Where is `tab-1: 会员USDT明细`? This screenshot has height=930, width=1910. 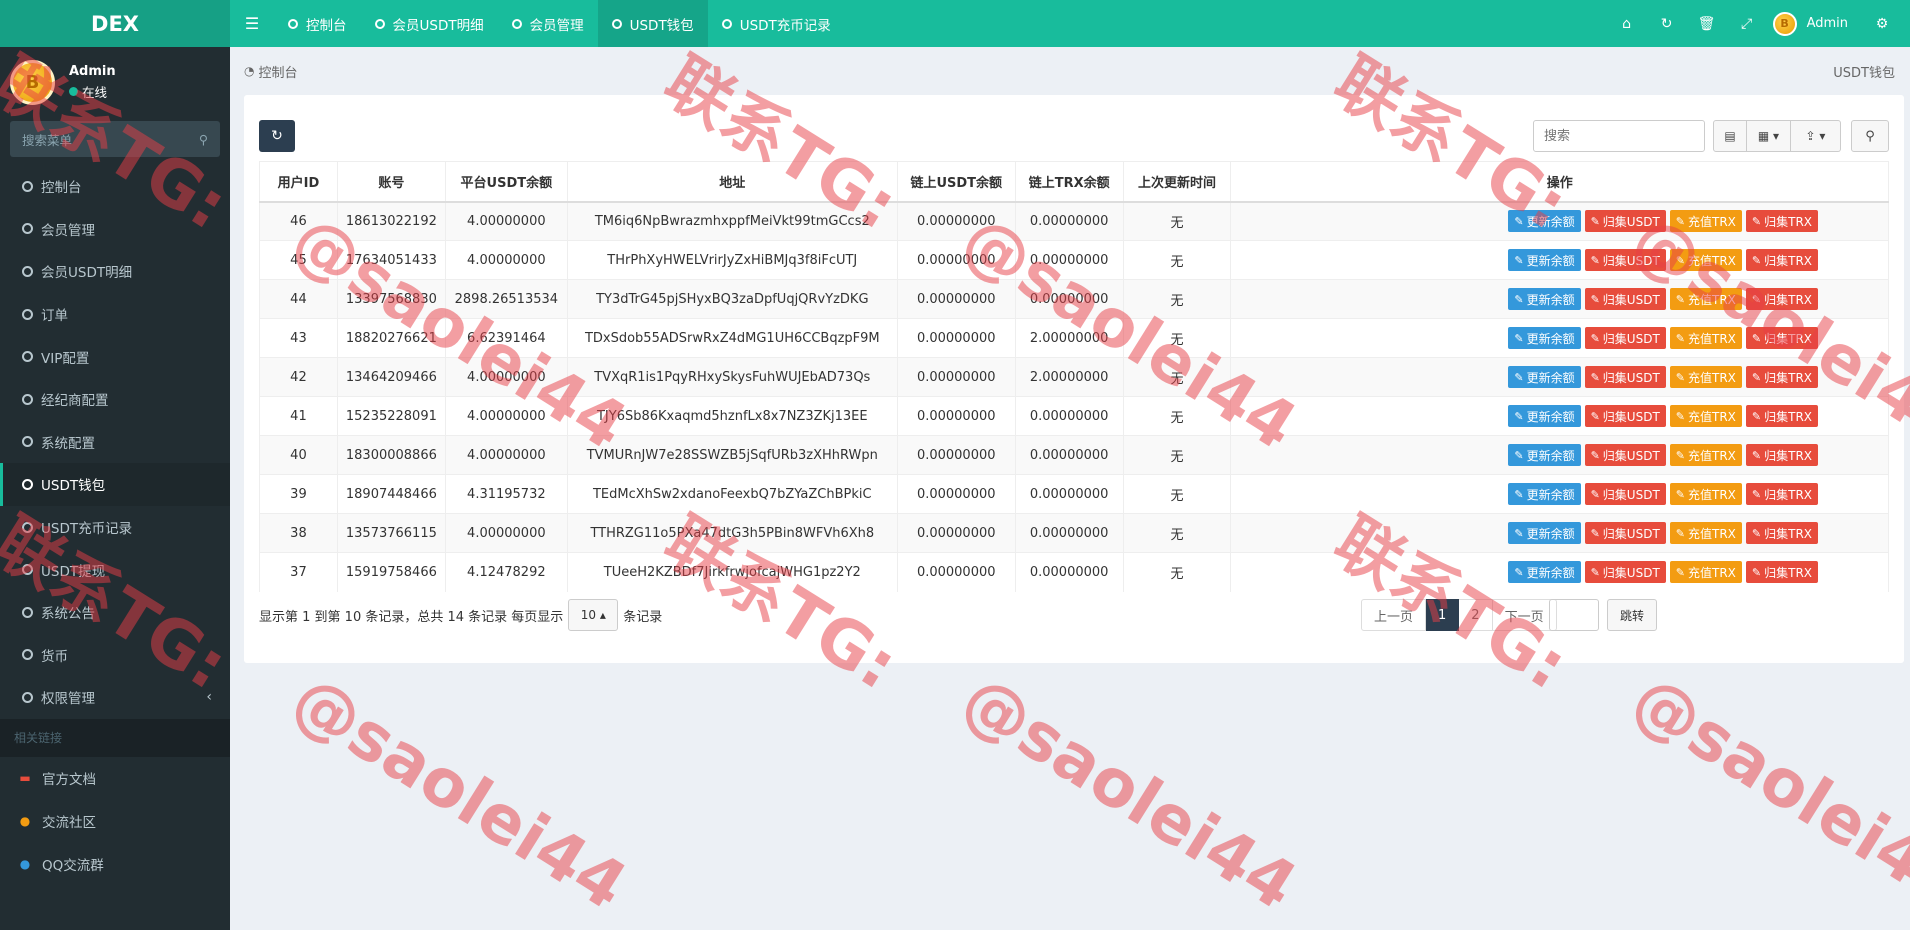
tab-1: 会员USDT明细 is located at coordinates (429, 23).